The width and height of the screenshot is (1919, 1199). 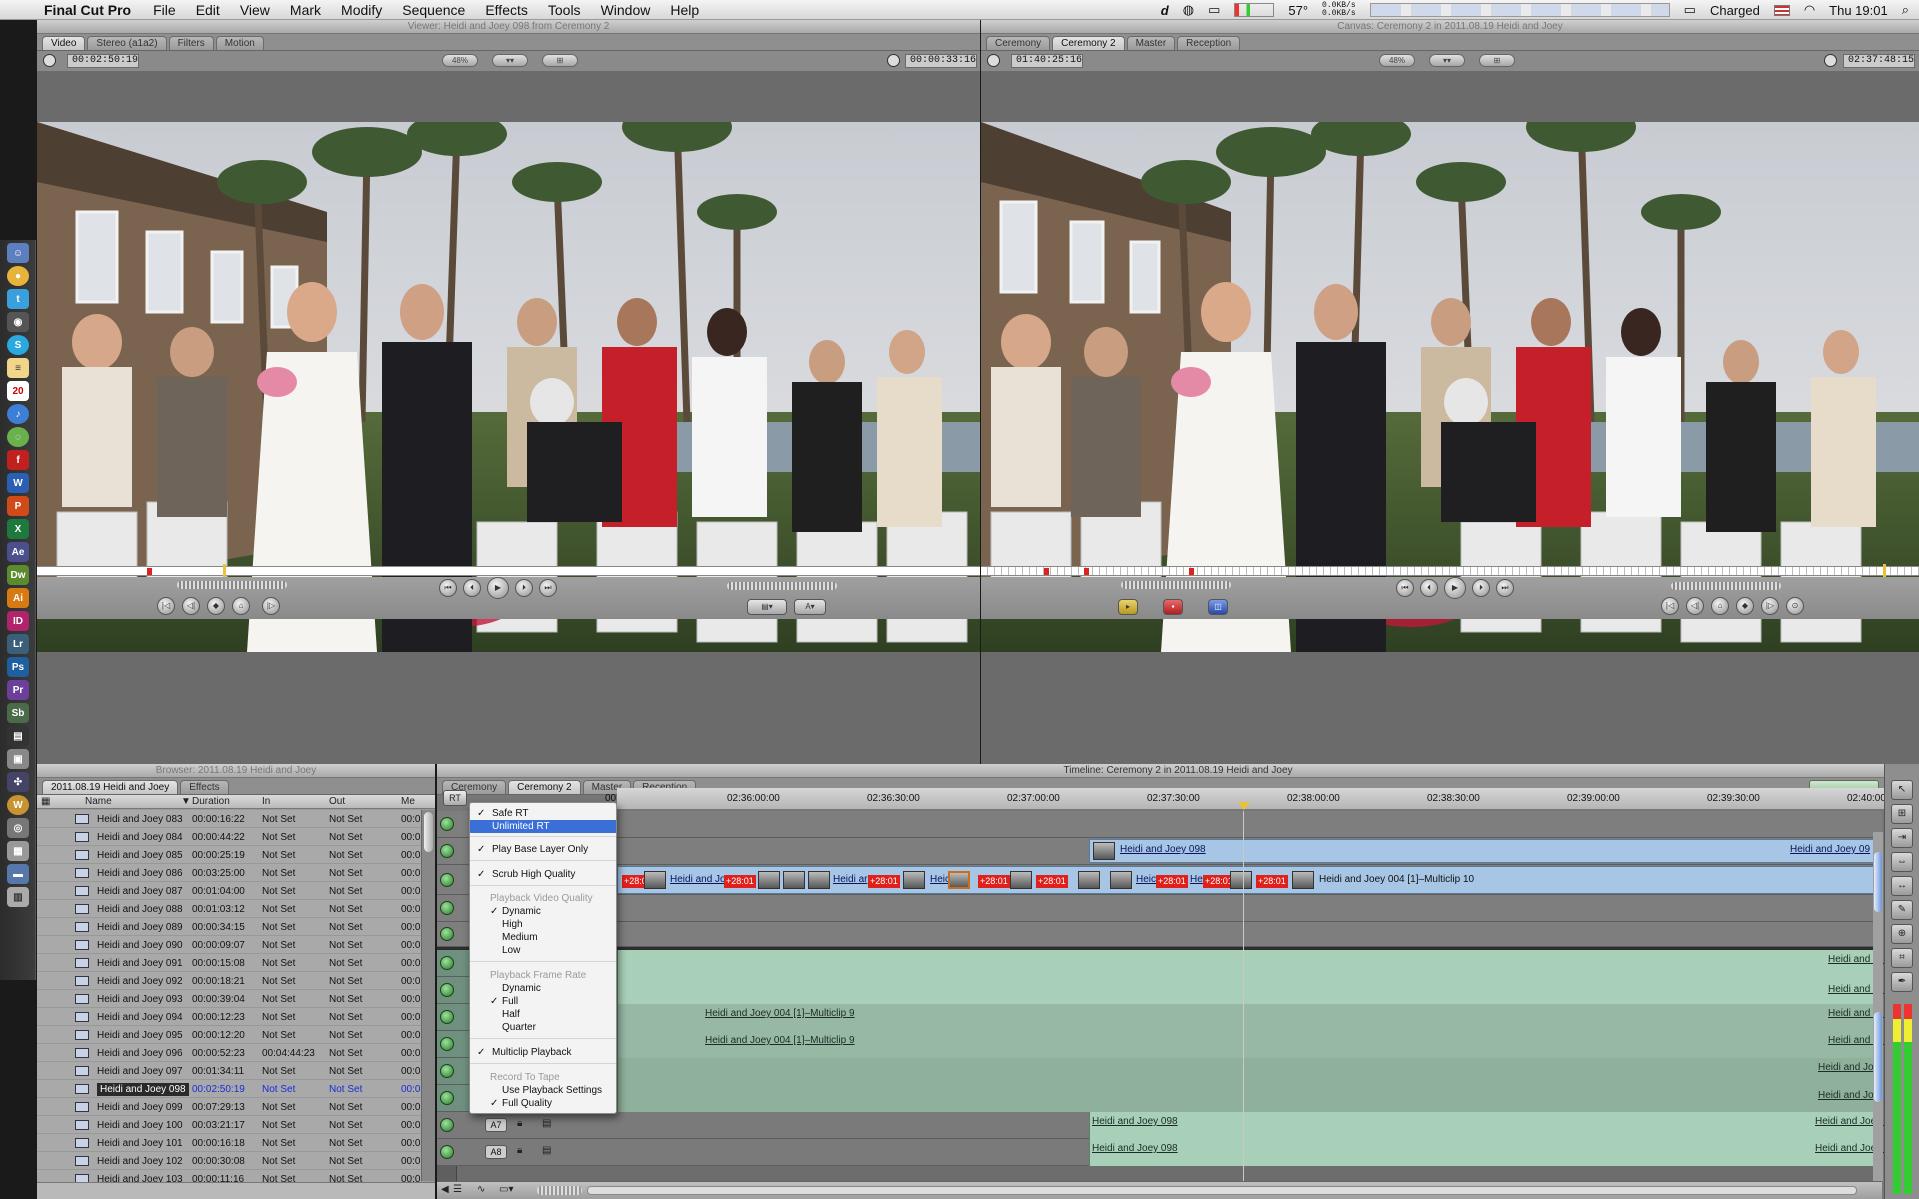 What do you see at coordinates (543, 1014) in the screenshot?
I see `menu-item-rate-half: Half` at bounding box center [543, 1014].